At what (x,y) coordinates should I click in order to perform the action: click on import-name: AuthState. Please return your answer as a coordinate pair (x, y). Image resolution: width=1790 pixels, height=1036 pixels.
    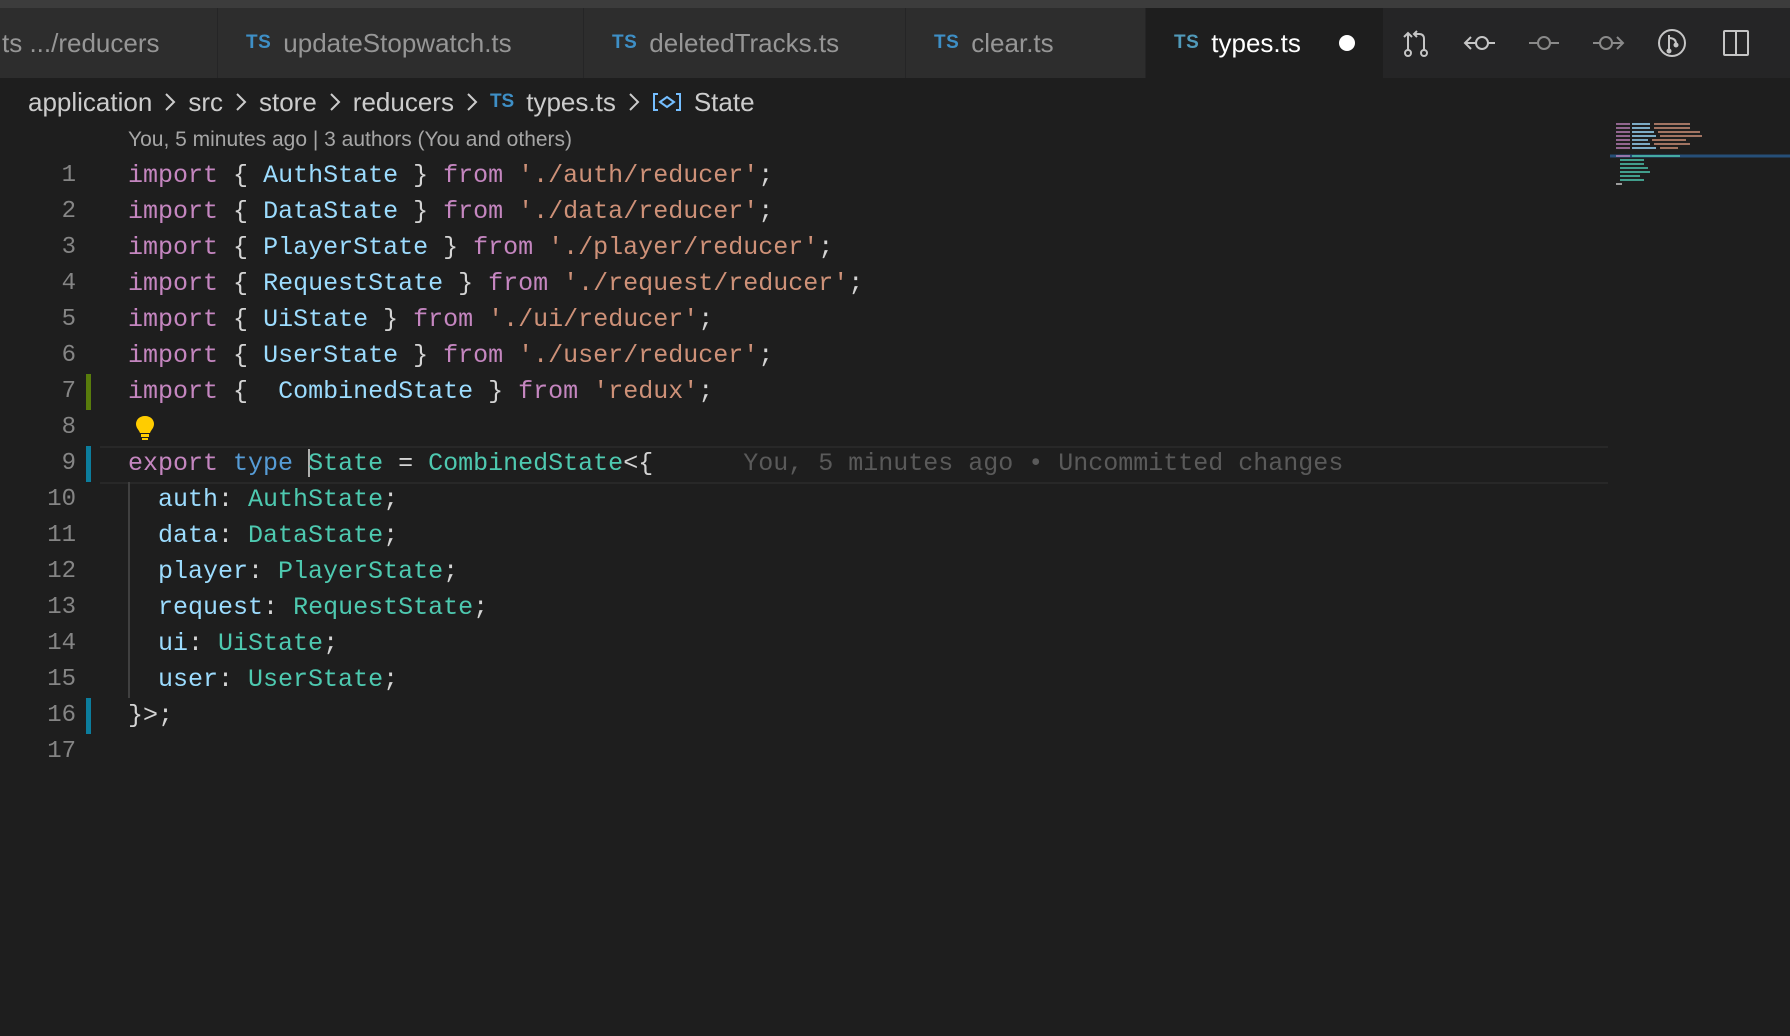
    Looking at the image, I should click on (331, 175).